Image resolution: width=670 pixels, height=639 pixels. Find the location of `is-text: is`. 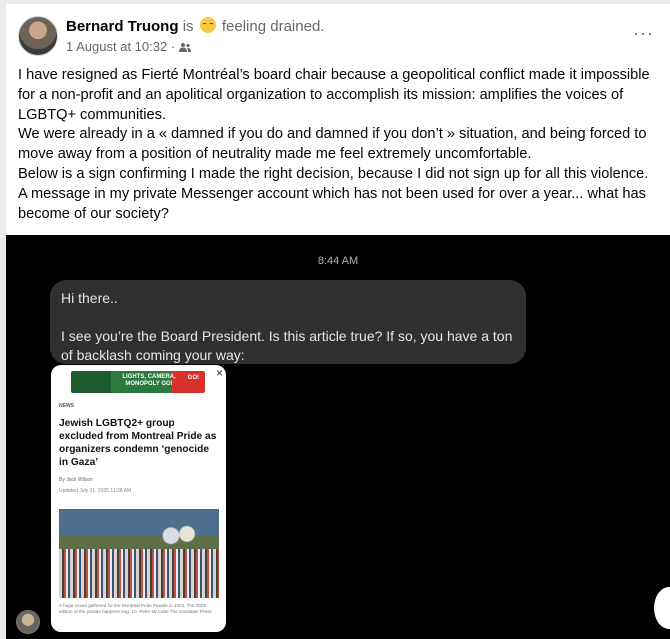

is-text: is is located at coordinates (188, 26).